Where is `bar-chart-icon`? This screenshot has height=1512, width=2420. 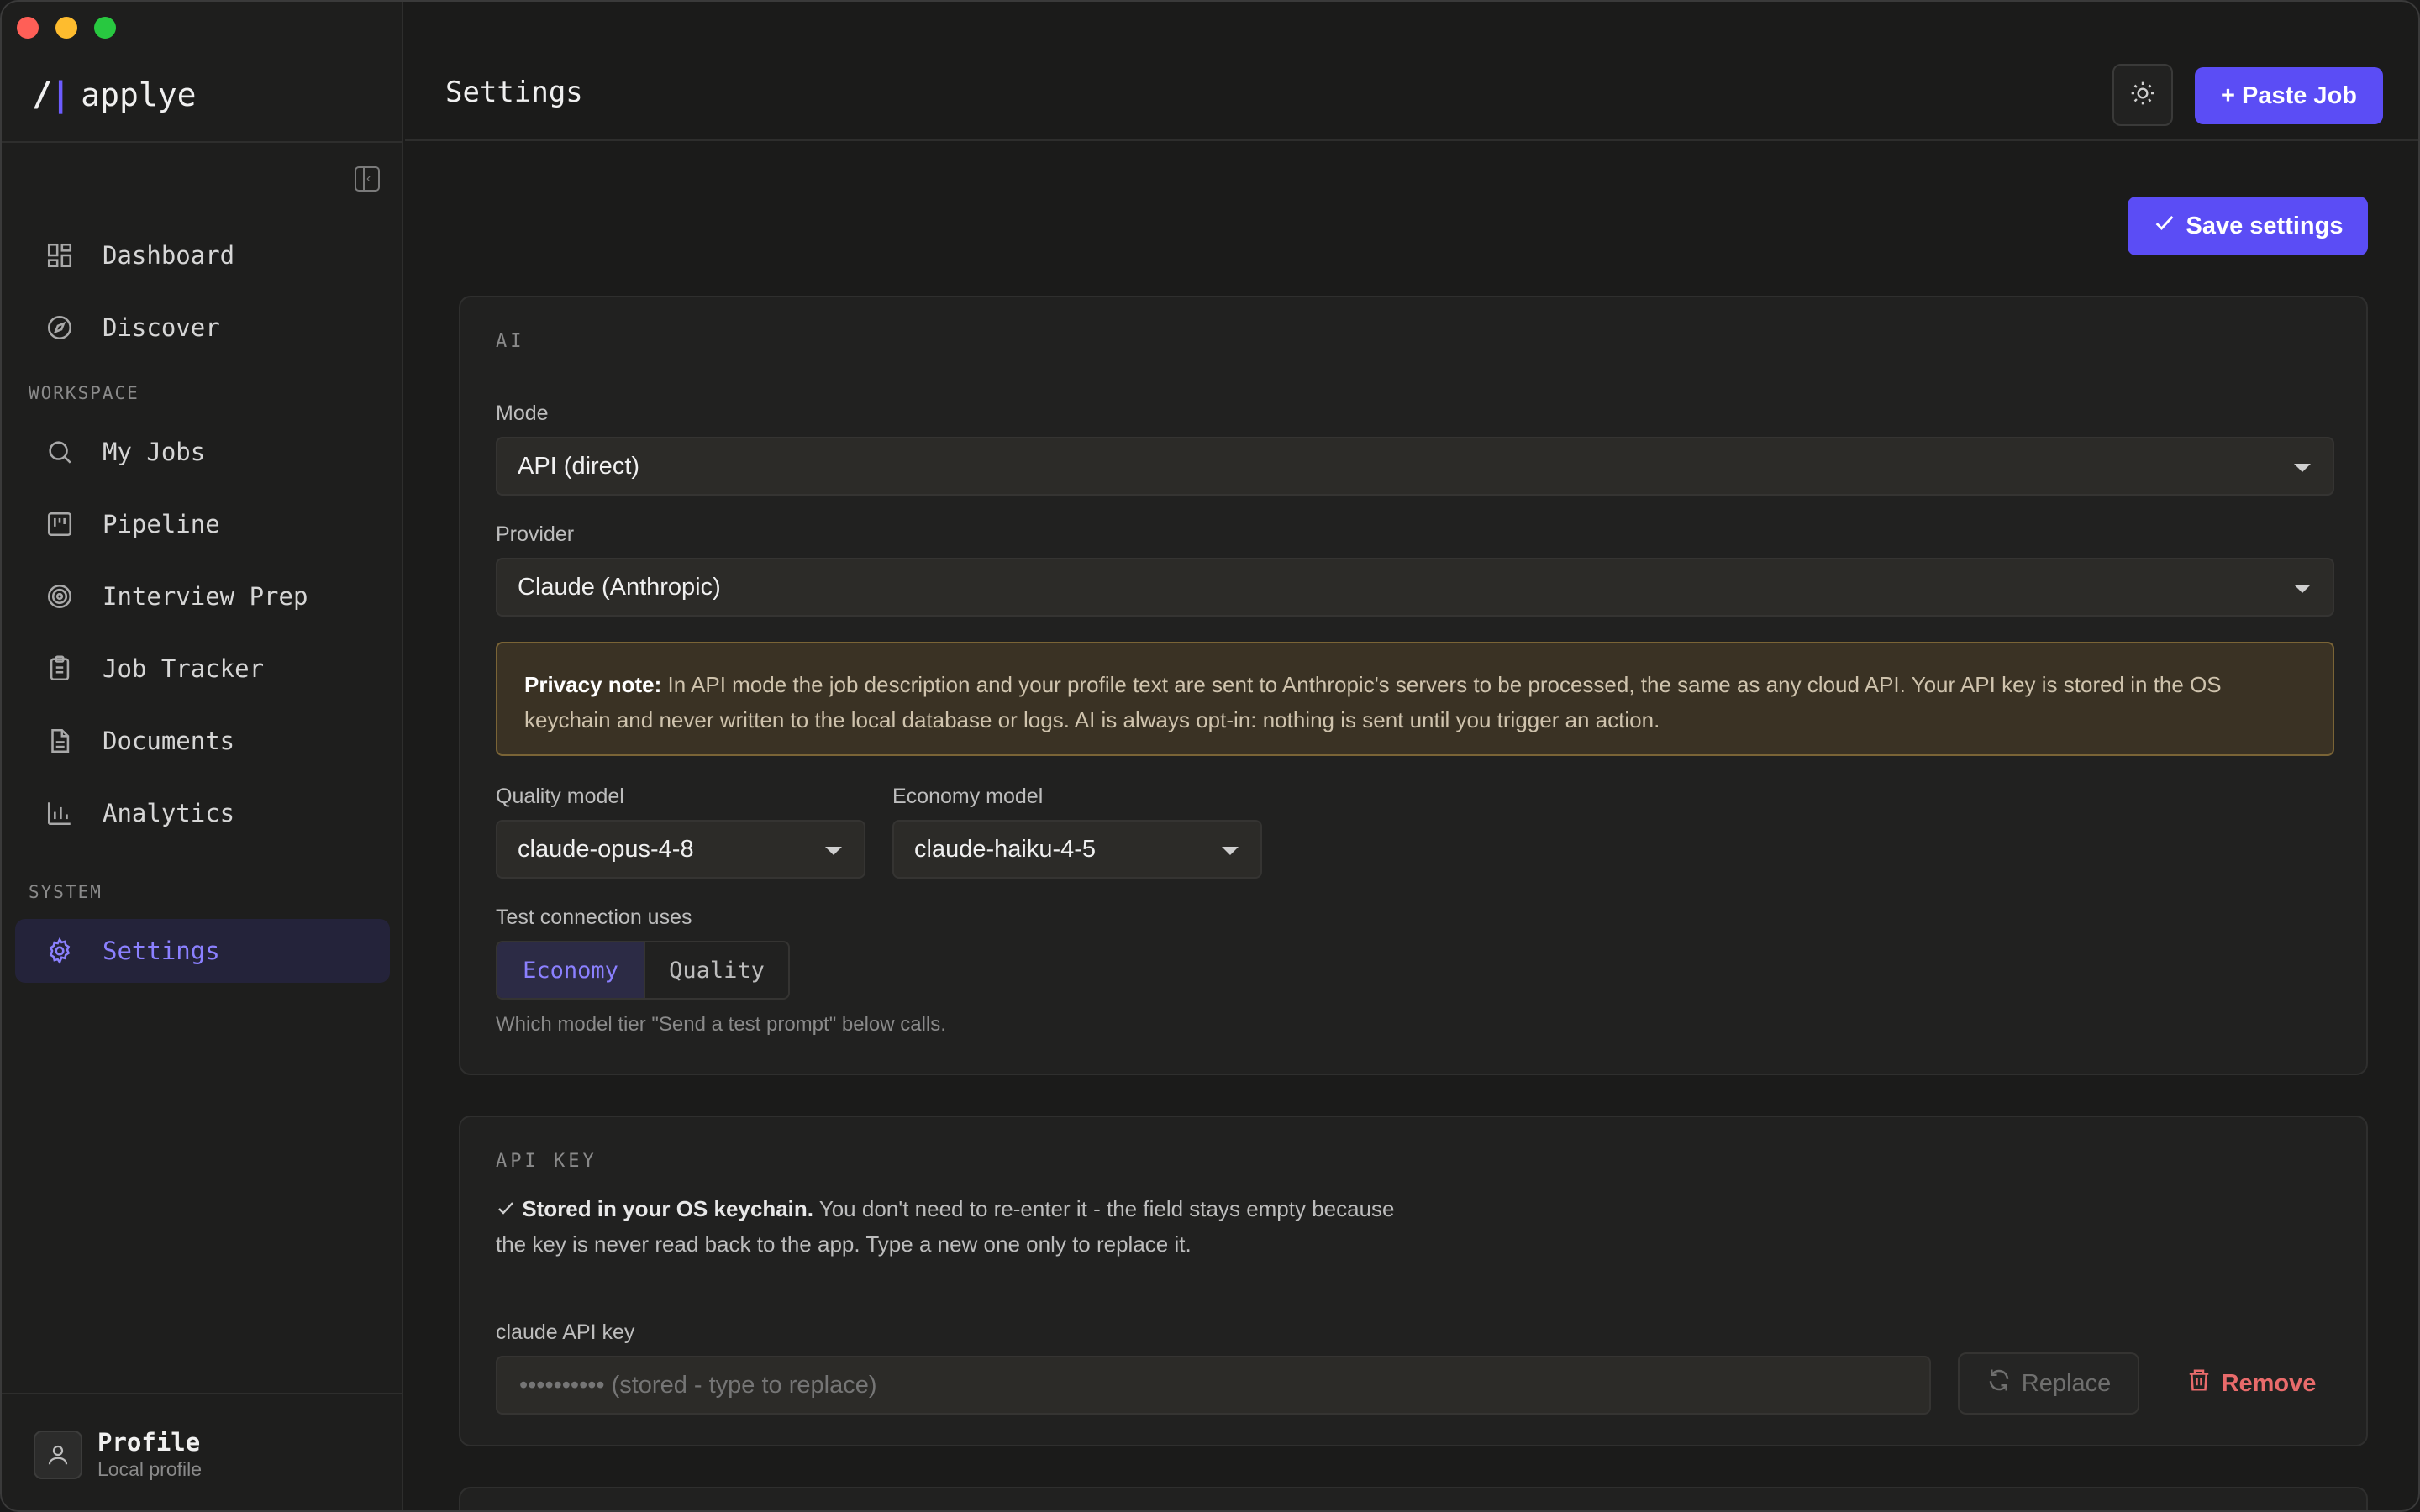 bar-chart-icon is located at coordinates (60, 813).